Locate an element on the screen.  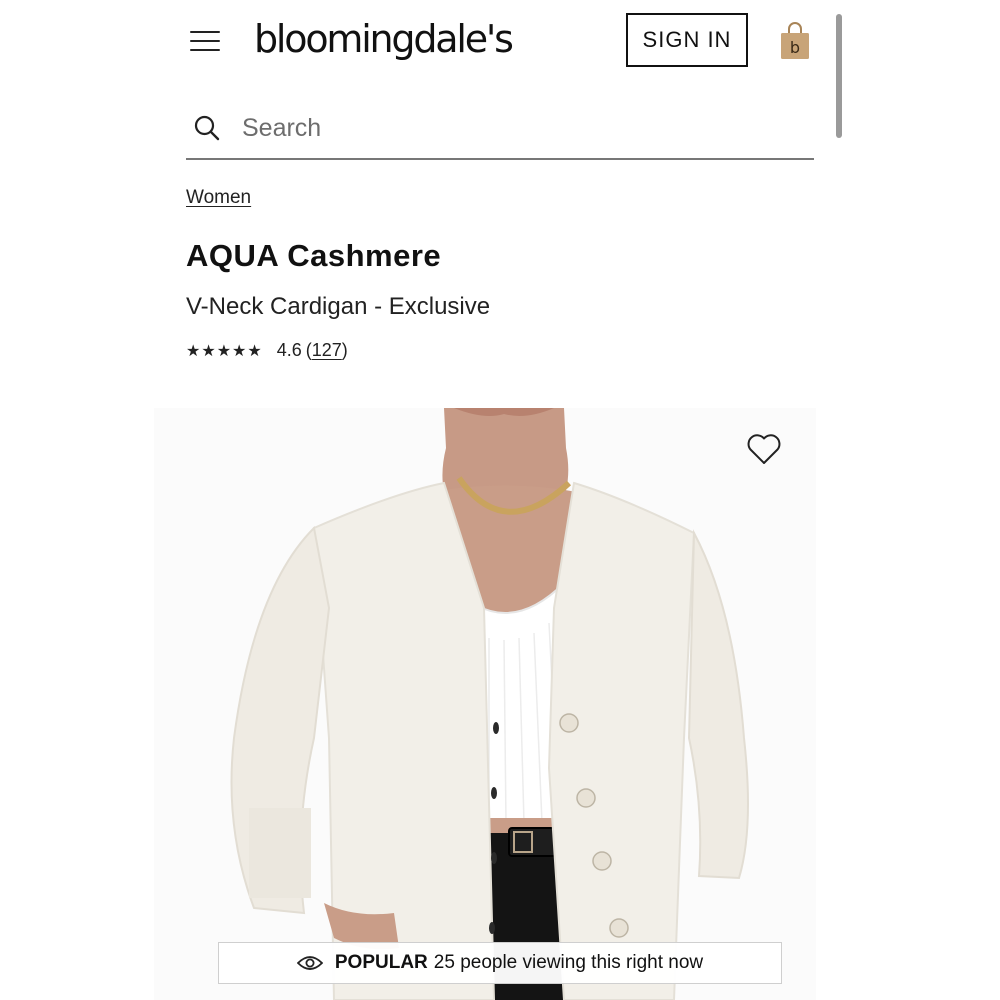
bag-letter: b is located at coordinates (795, 47).